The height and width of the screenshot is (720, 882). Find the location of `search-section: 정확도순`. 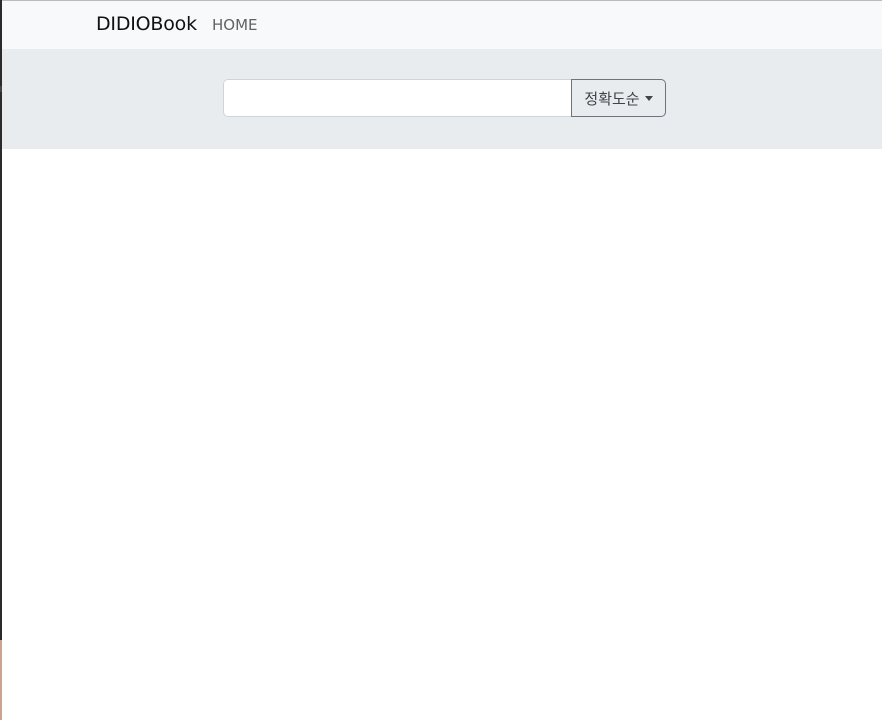

search-section: 정확도순 is located at coordinates (442, 99).